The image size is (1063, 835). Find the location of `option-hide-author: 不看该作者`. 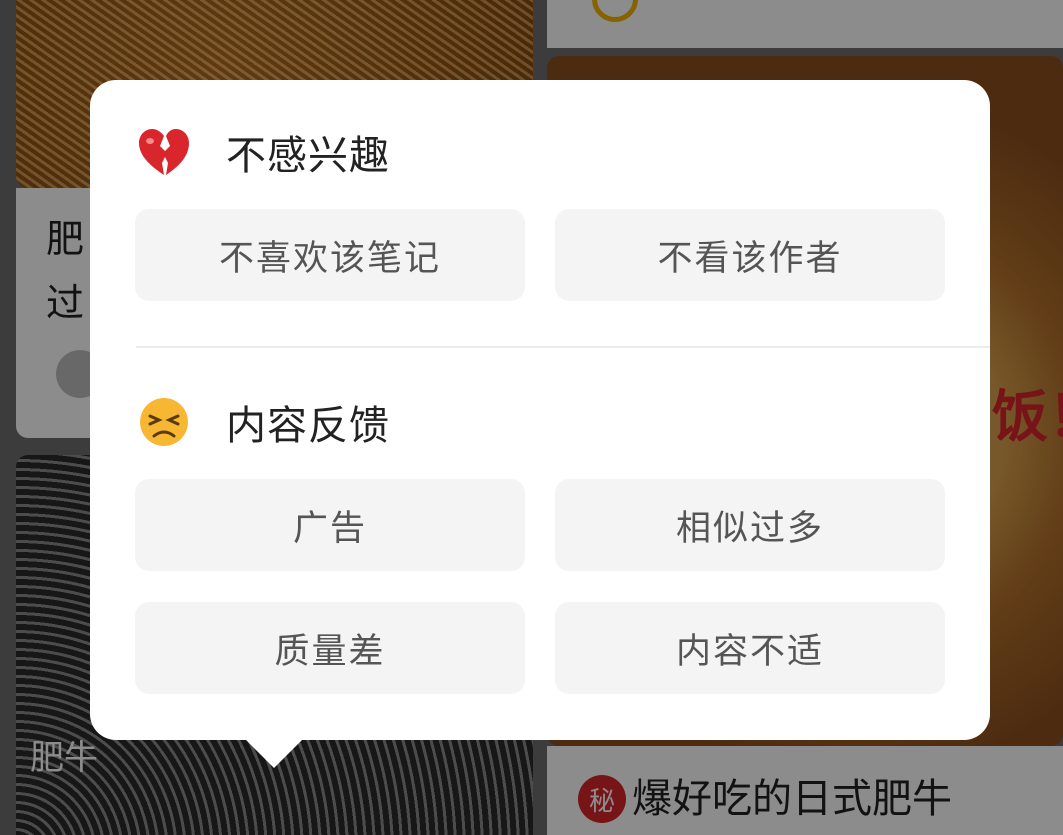

option-hide-author: 不看该作者 is located at coordinates (750, 255).